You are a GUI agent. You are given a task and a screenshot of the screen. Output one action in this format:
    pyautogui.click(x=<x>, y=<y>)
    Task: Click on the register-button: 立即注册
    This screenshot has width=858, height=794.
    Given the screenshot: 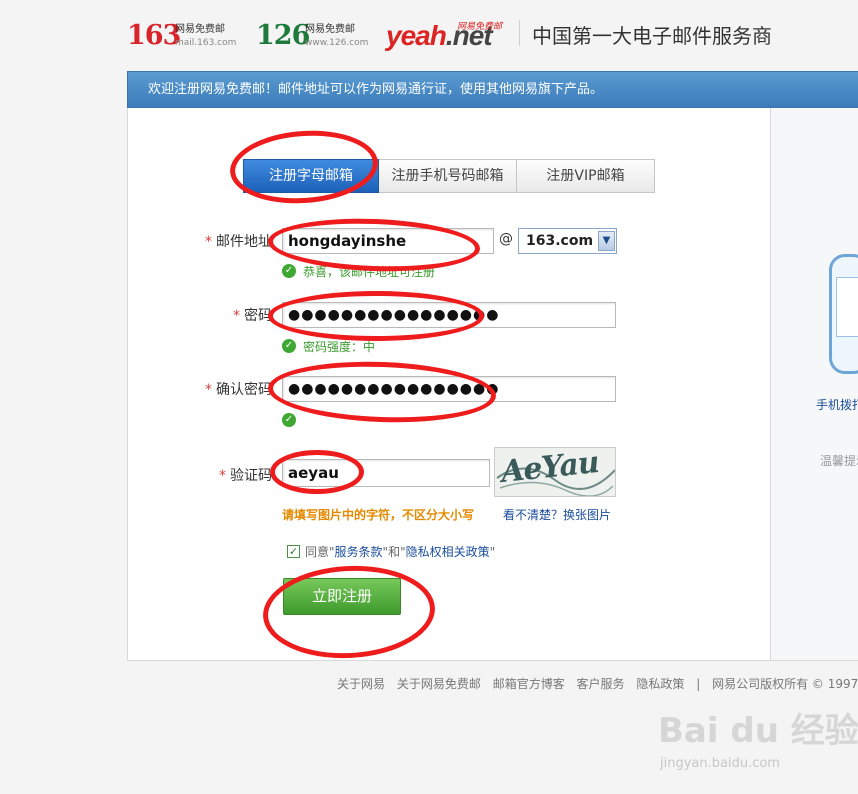 What is the action you would take?
    pyautogui.click(x=342, y=596)
    